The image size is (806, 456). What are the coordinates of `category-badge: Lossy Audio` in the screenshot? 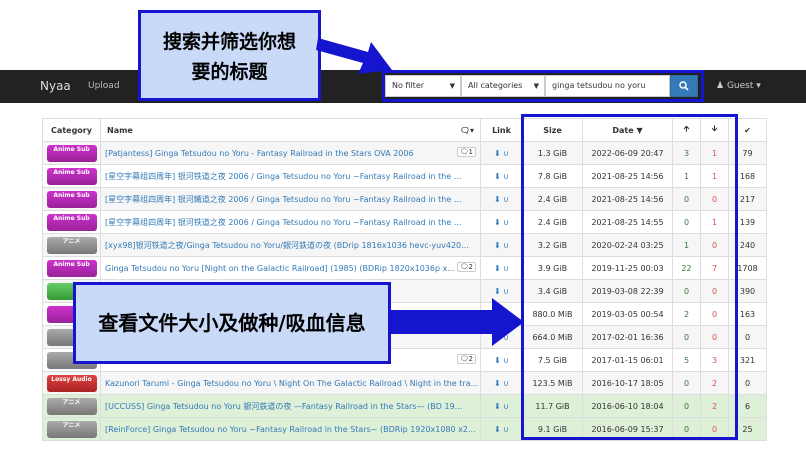 It's located at (71, 383).